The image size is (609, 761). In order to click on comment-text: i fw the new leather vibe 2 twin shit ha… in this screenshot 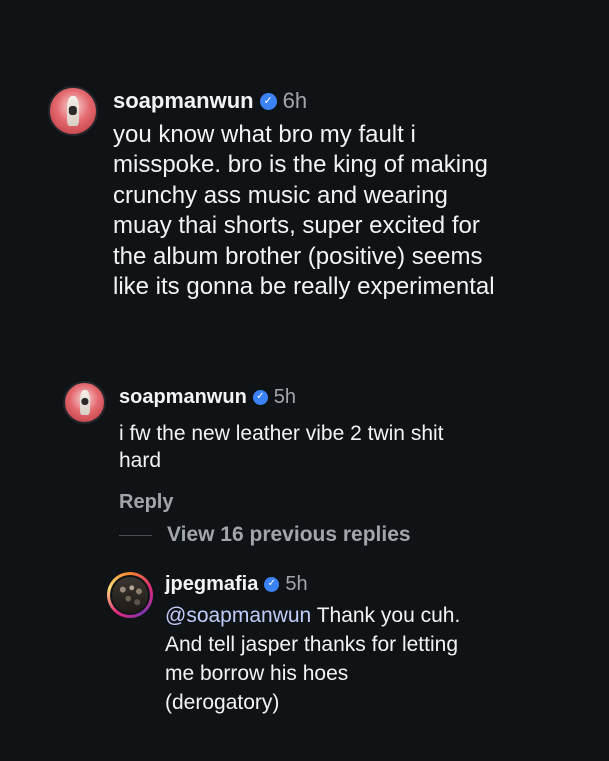, I will do `click(281, 447)`.